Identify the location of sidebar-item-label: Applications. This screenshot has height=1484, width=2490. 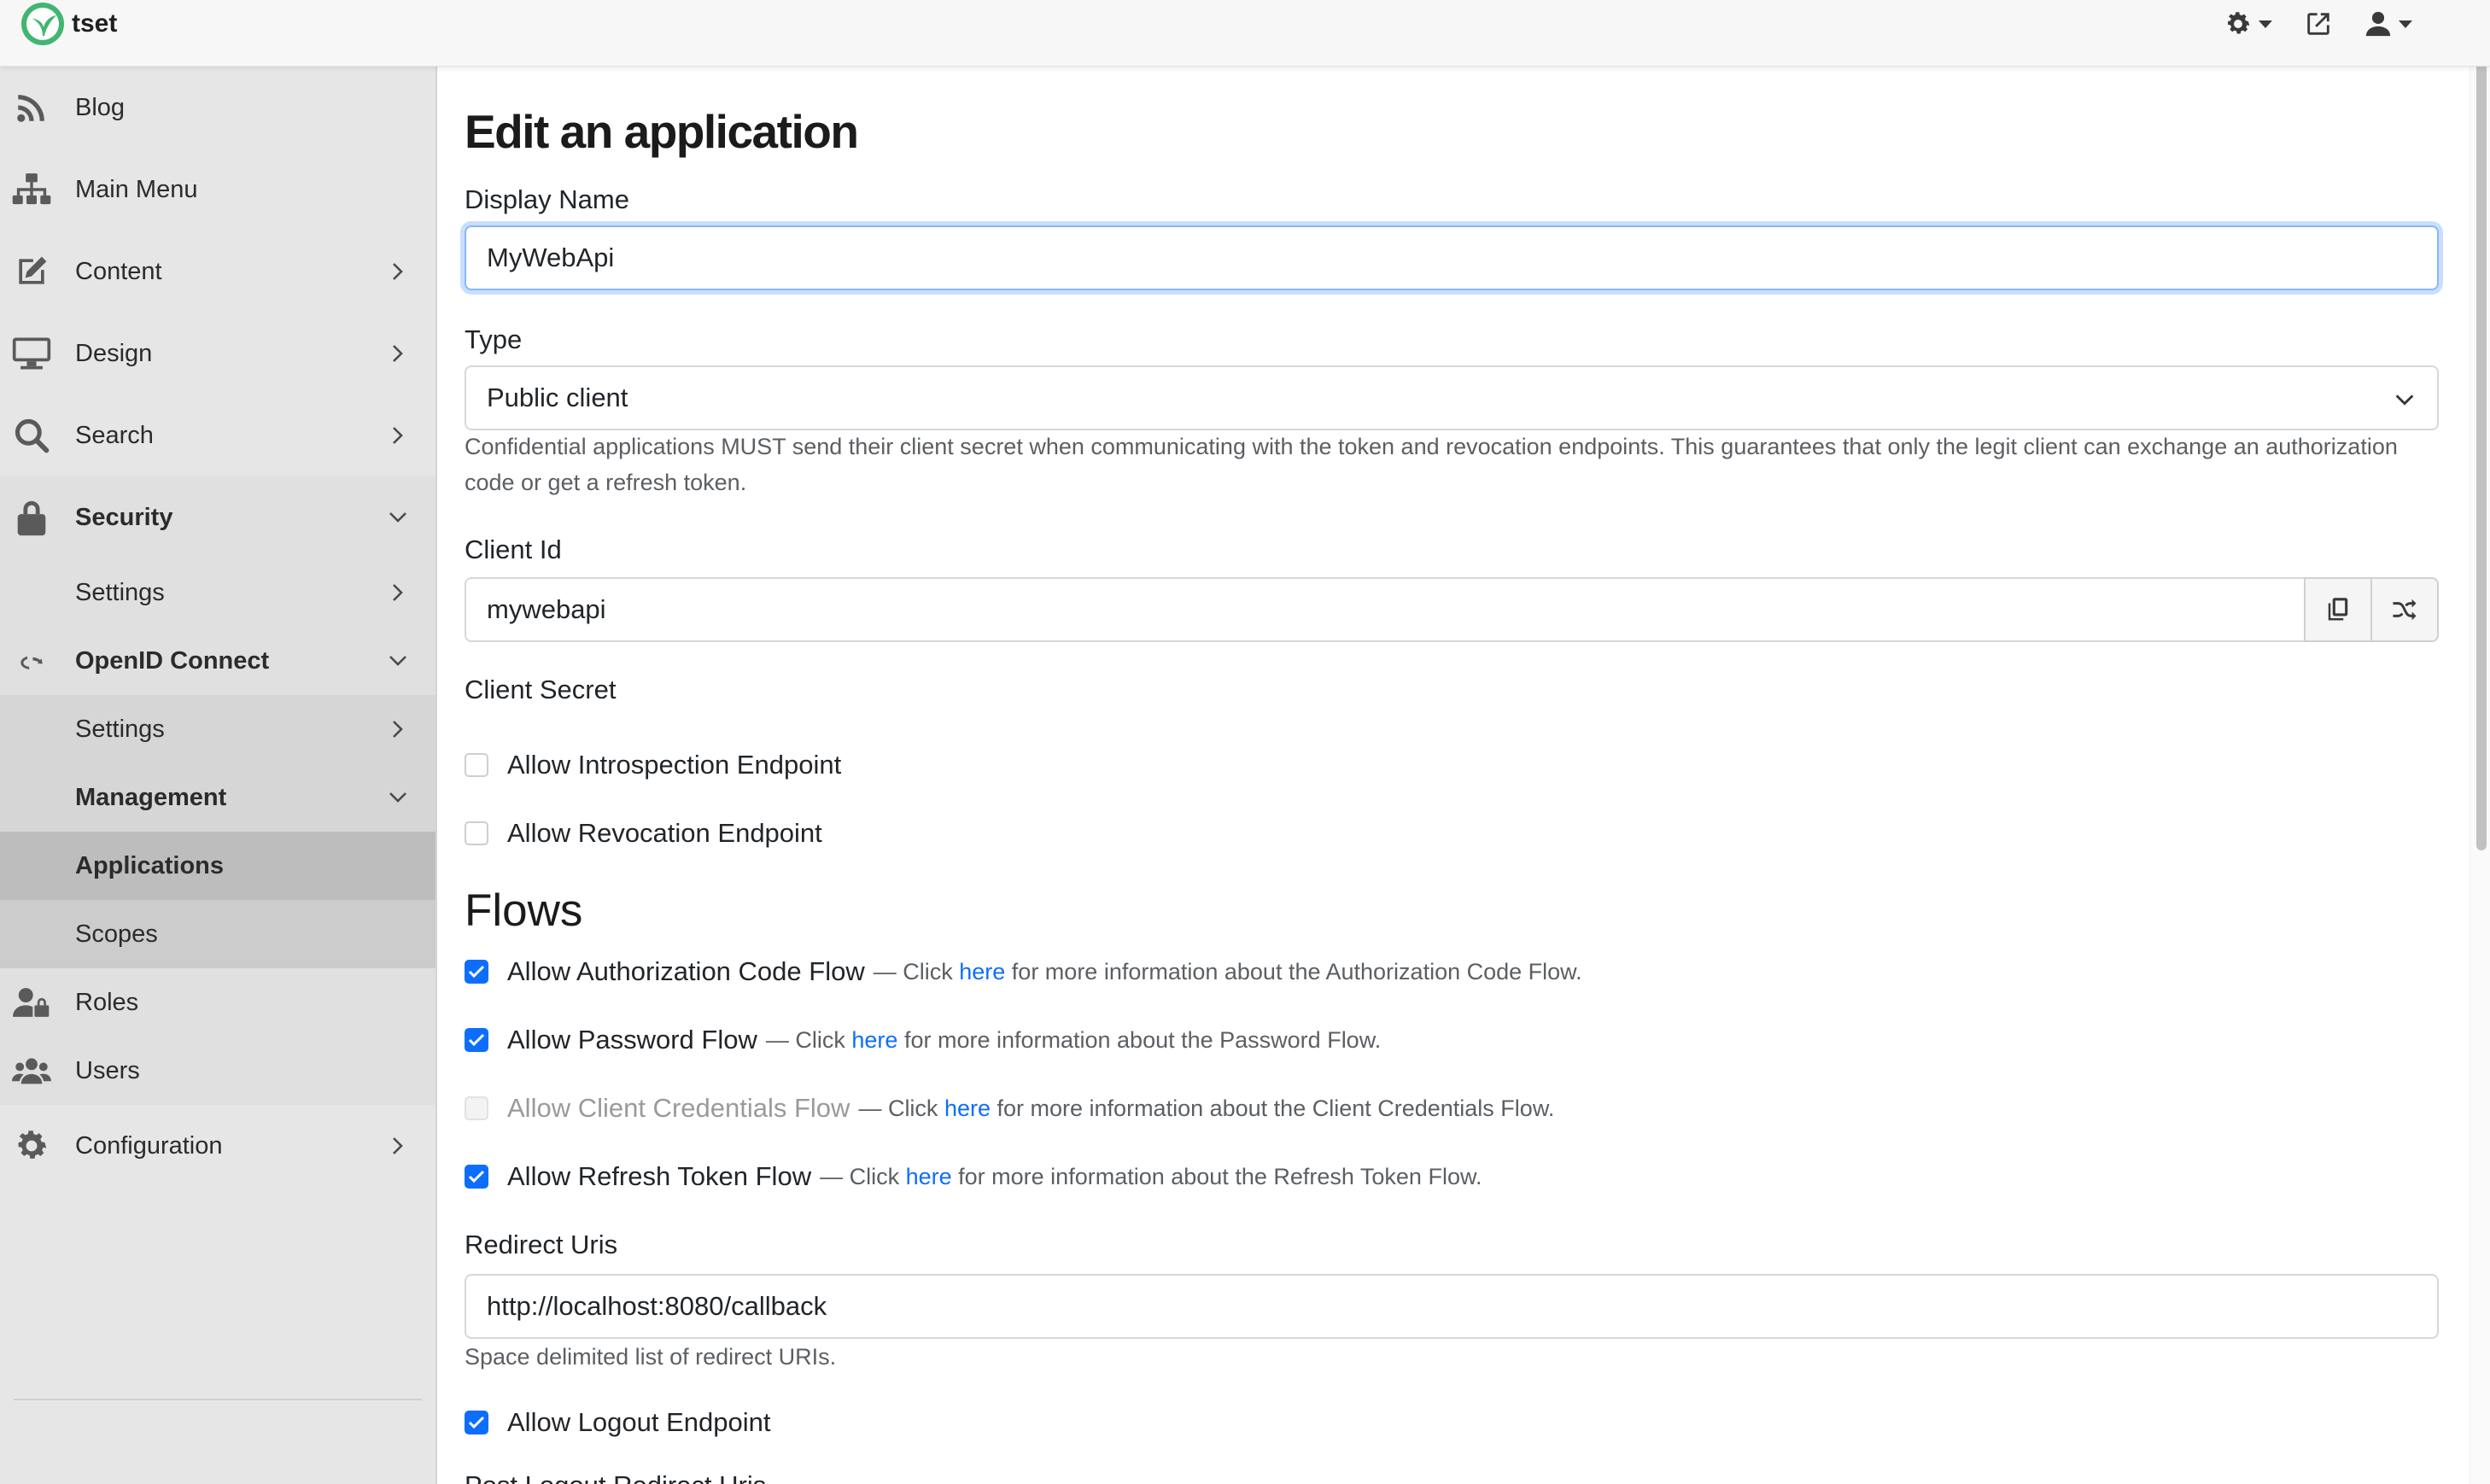
(150, 865).